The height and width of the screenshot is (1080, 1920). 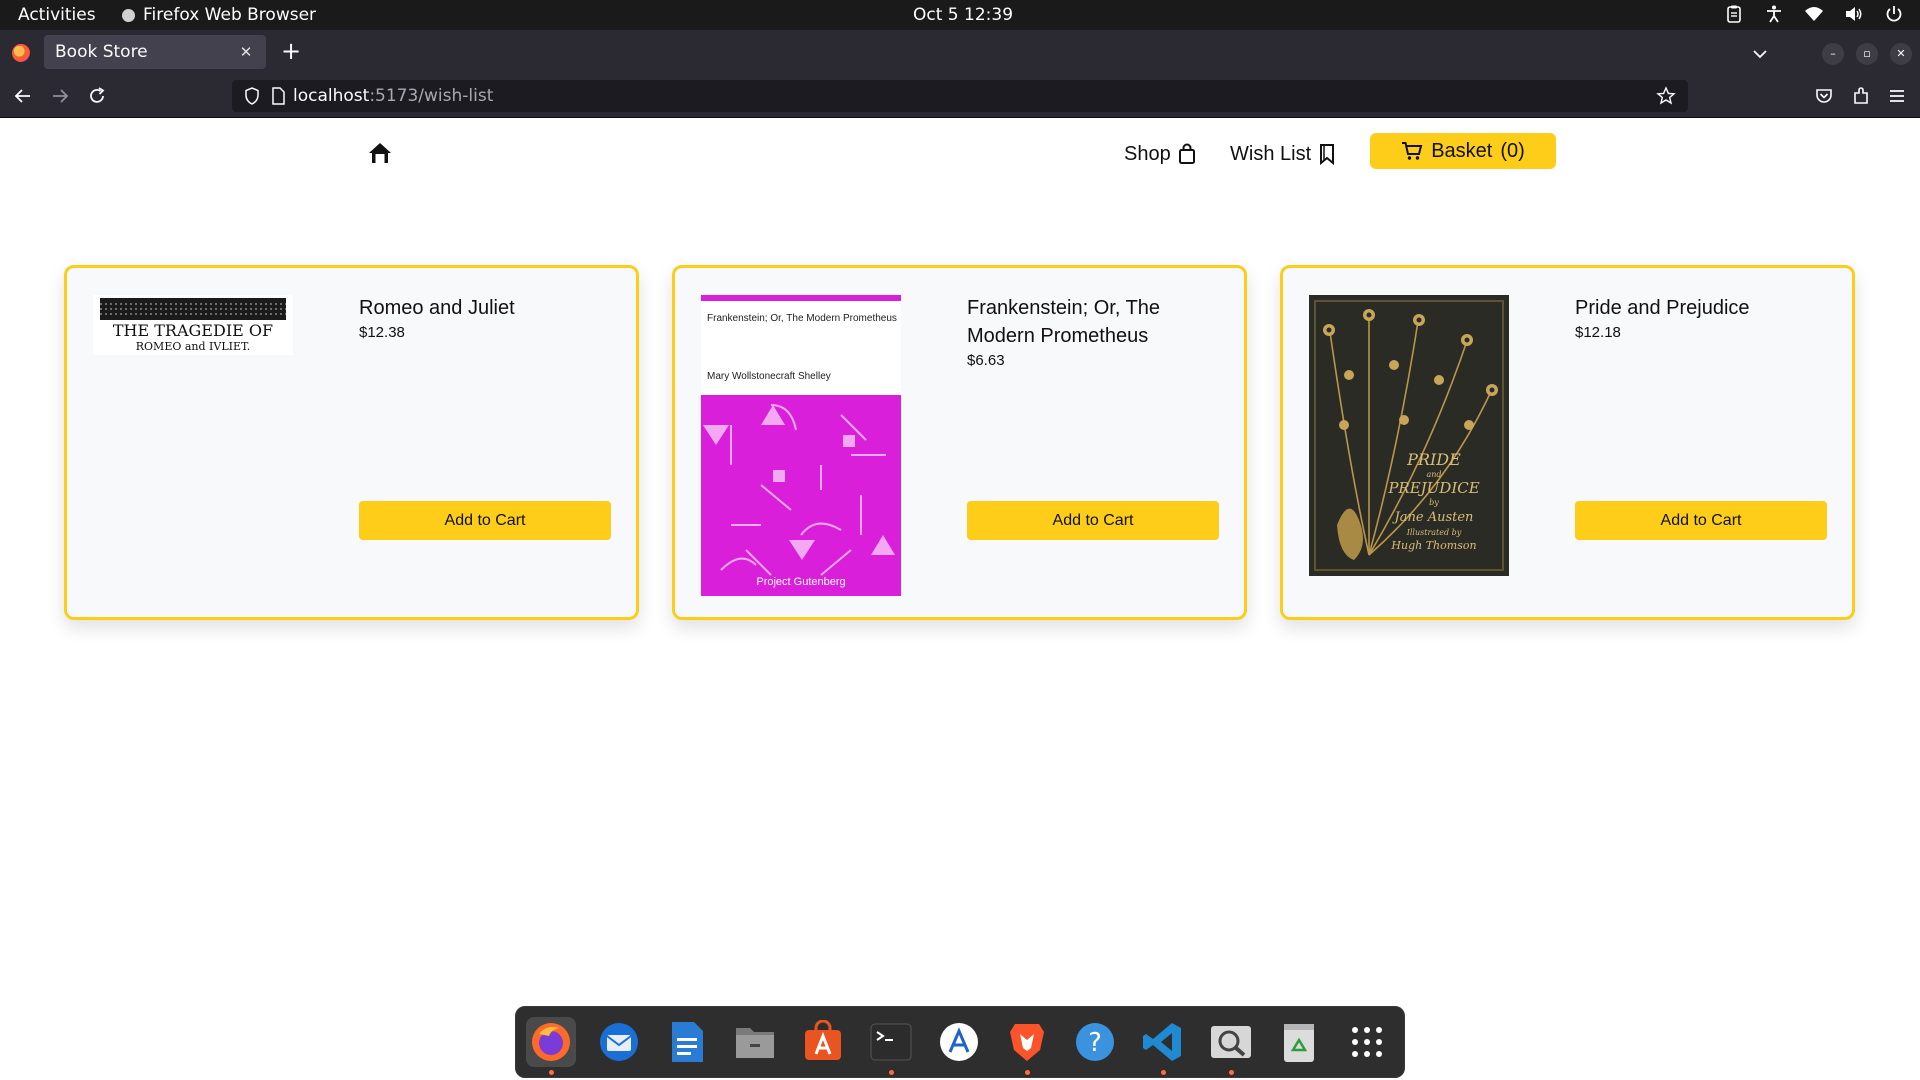 I want to click on cover-title: Frankenstein; Or, The Modern Prometheus, so click(x=802, y=318).